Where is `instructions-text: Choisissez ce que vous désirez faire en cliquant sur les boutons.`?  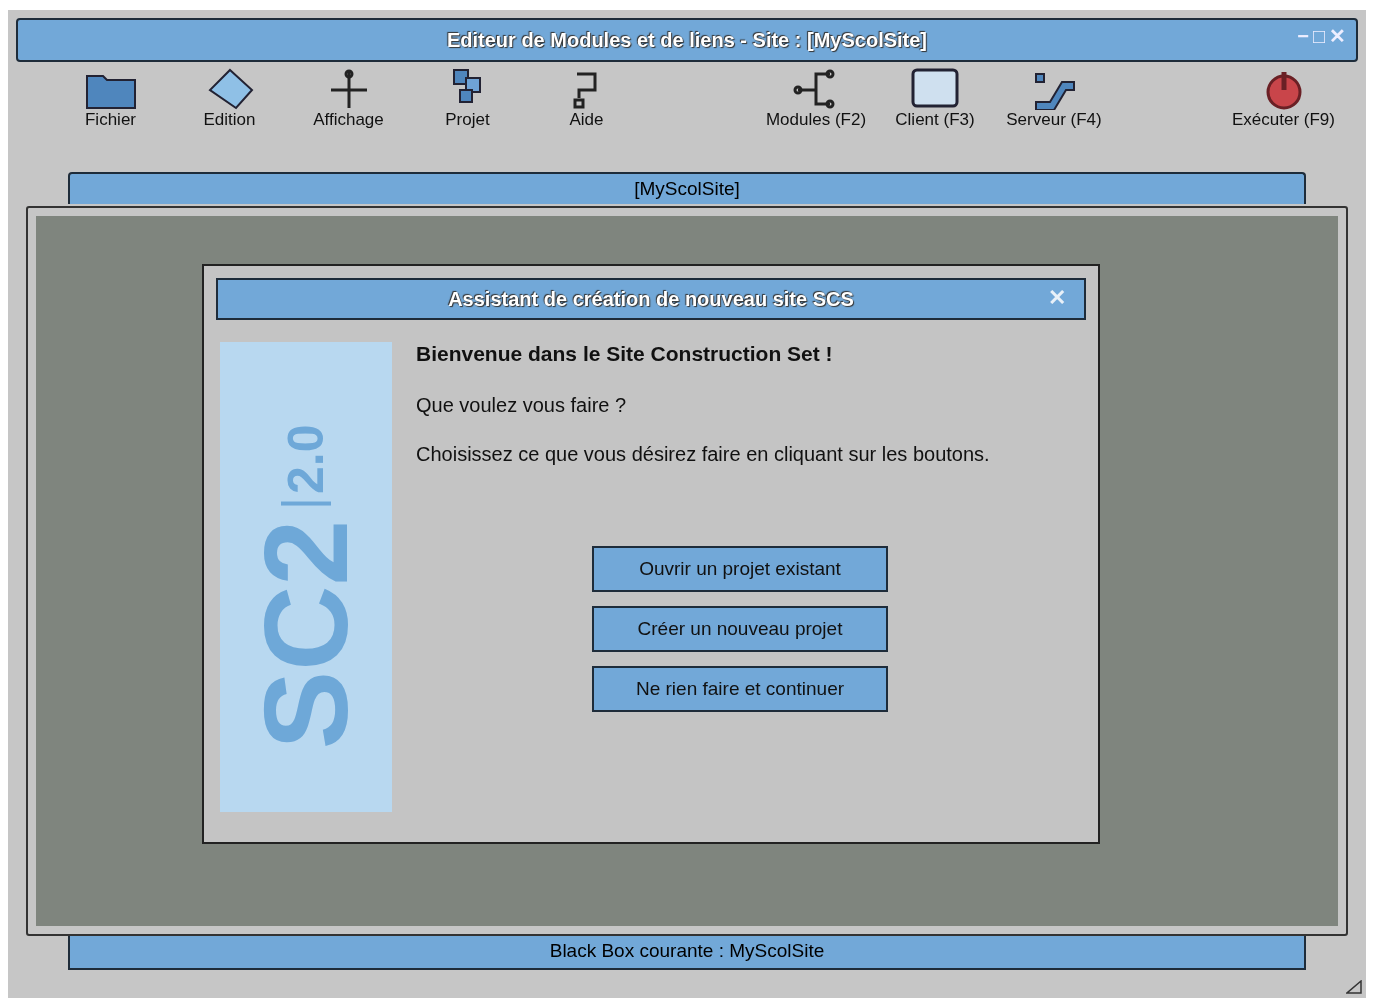 instructions-text: Choisissez ce que vous désirez faire en cliquant sur les boutons. is located at coordinates (703, 454).